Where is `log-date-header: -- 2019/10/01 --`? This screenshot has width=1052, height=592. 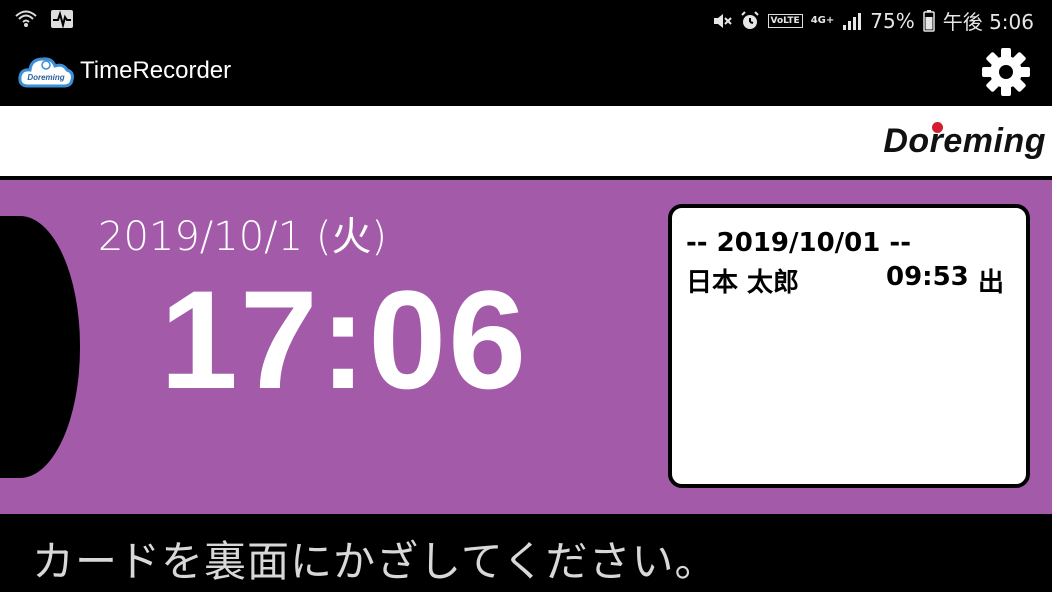
log-date-header: -- 2019/10/01 -- is located at coordinates (798, 243).